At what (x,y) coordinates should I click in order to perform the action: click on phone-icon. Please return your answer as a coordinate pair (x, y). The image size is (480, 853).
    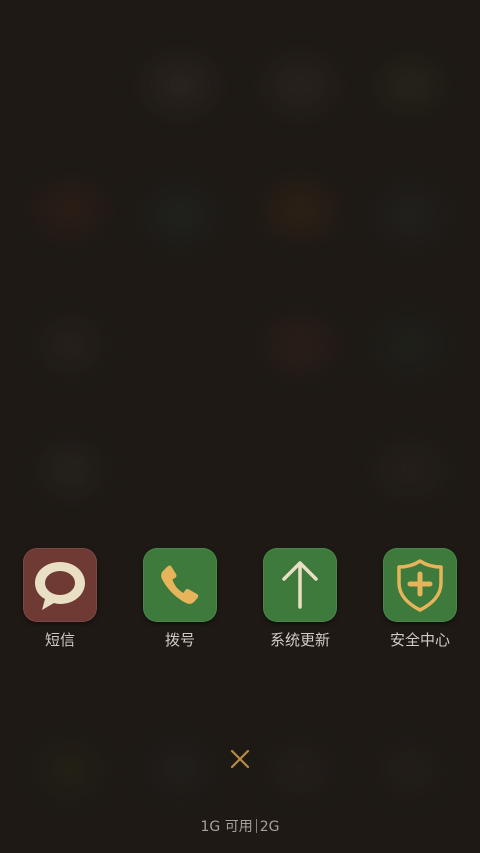
    Looking at the image, I should click on (180, 584).